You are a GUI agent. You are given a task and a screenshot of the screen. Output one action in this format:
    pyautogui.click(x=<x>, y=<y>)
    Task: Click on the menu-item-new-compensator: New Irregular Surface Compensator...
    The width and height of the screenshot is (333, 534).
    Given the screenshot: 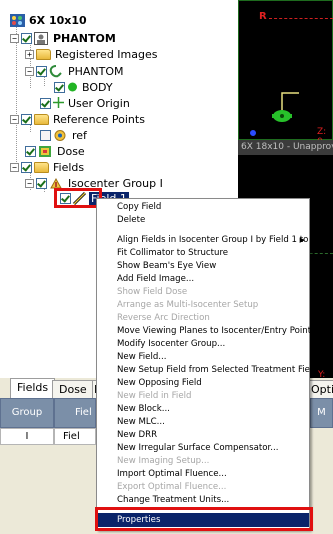 What is the action you would take?
    pyautogui.click(x=203, y=448)
    